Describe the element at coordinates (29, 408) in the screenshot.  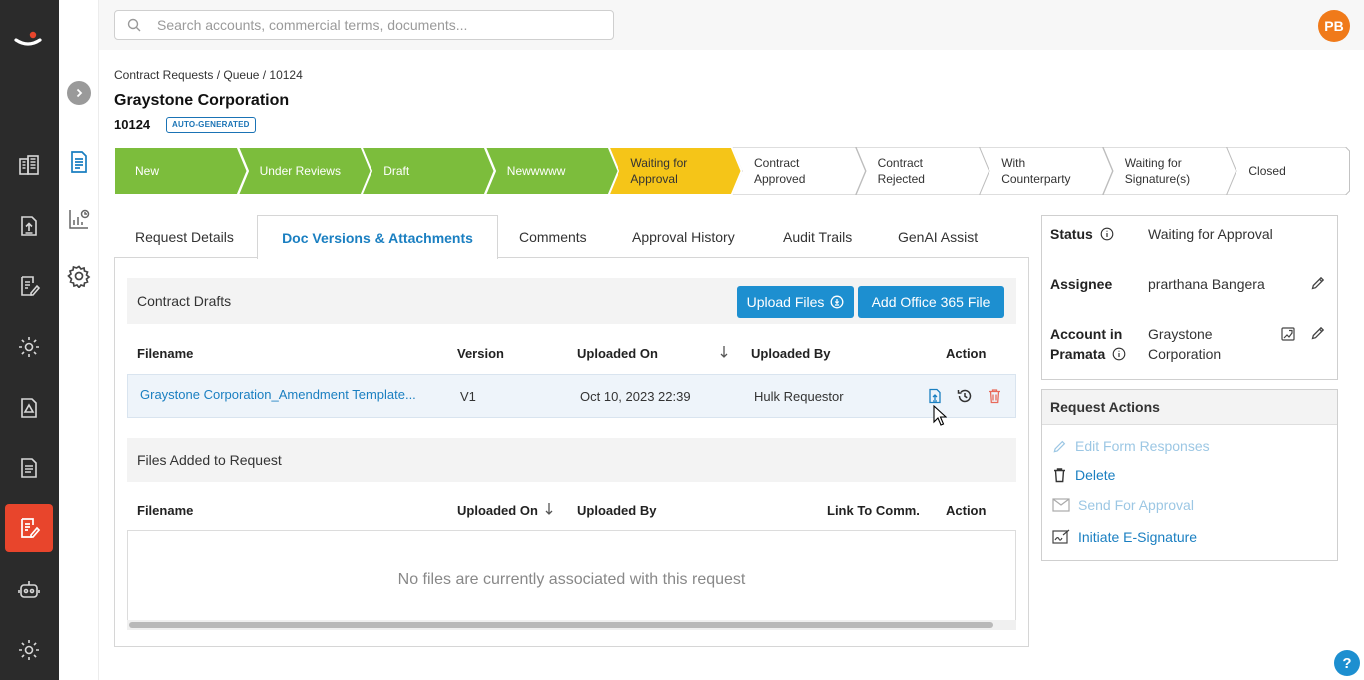
I see `alert-document-icon` at that location.